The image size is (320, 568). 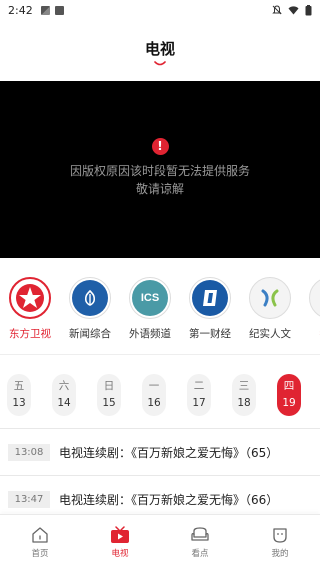 I want to click on date-tab: 六 14, so click(x=64, y=395).